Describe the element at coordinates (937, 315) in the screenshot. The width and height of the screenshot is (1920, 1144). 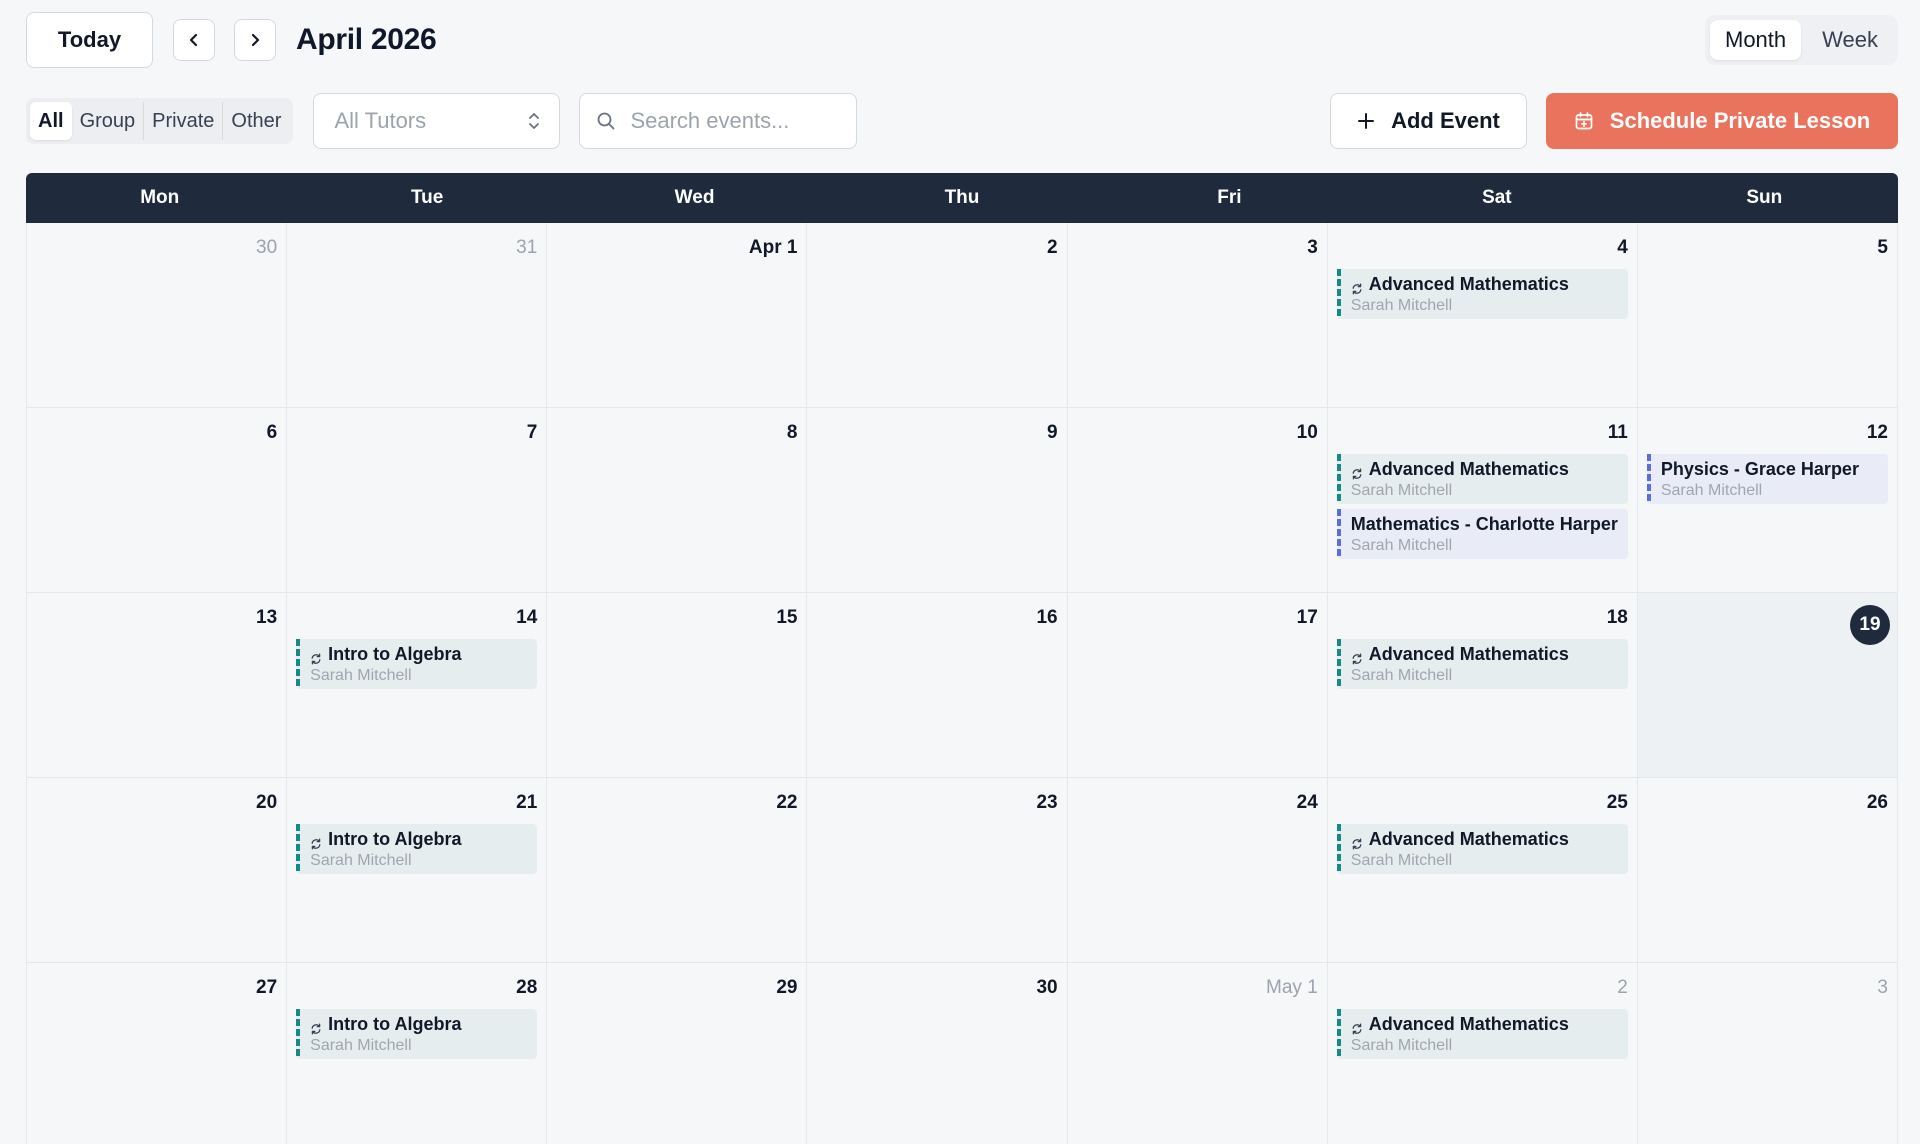
I see `day-cell: 2` at that location.